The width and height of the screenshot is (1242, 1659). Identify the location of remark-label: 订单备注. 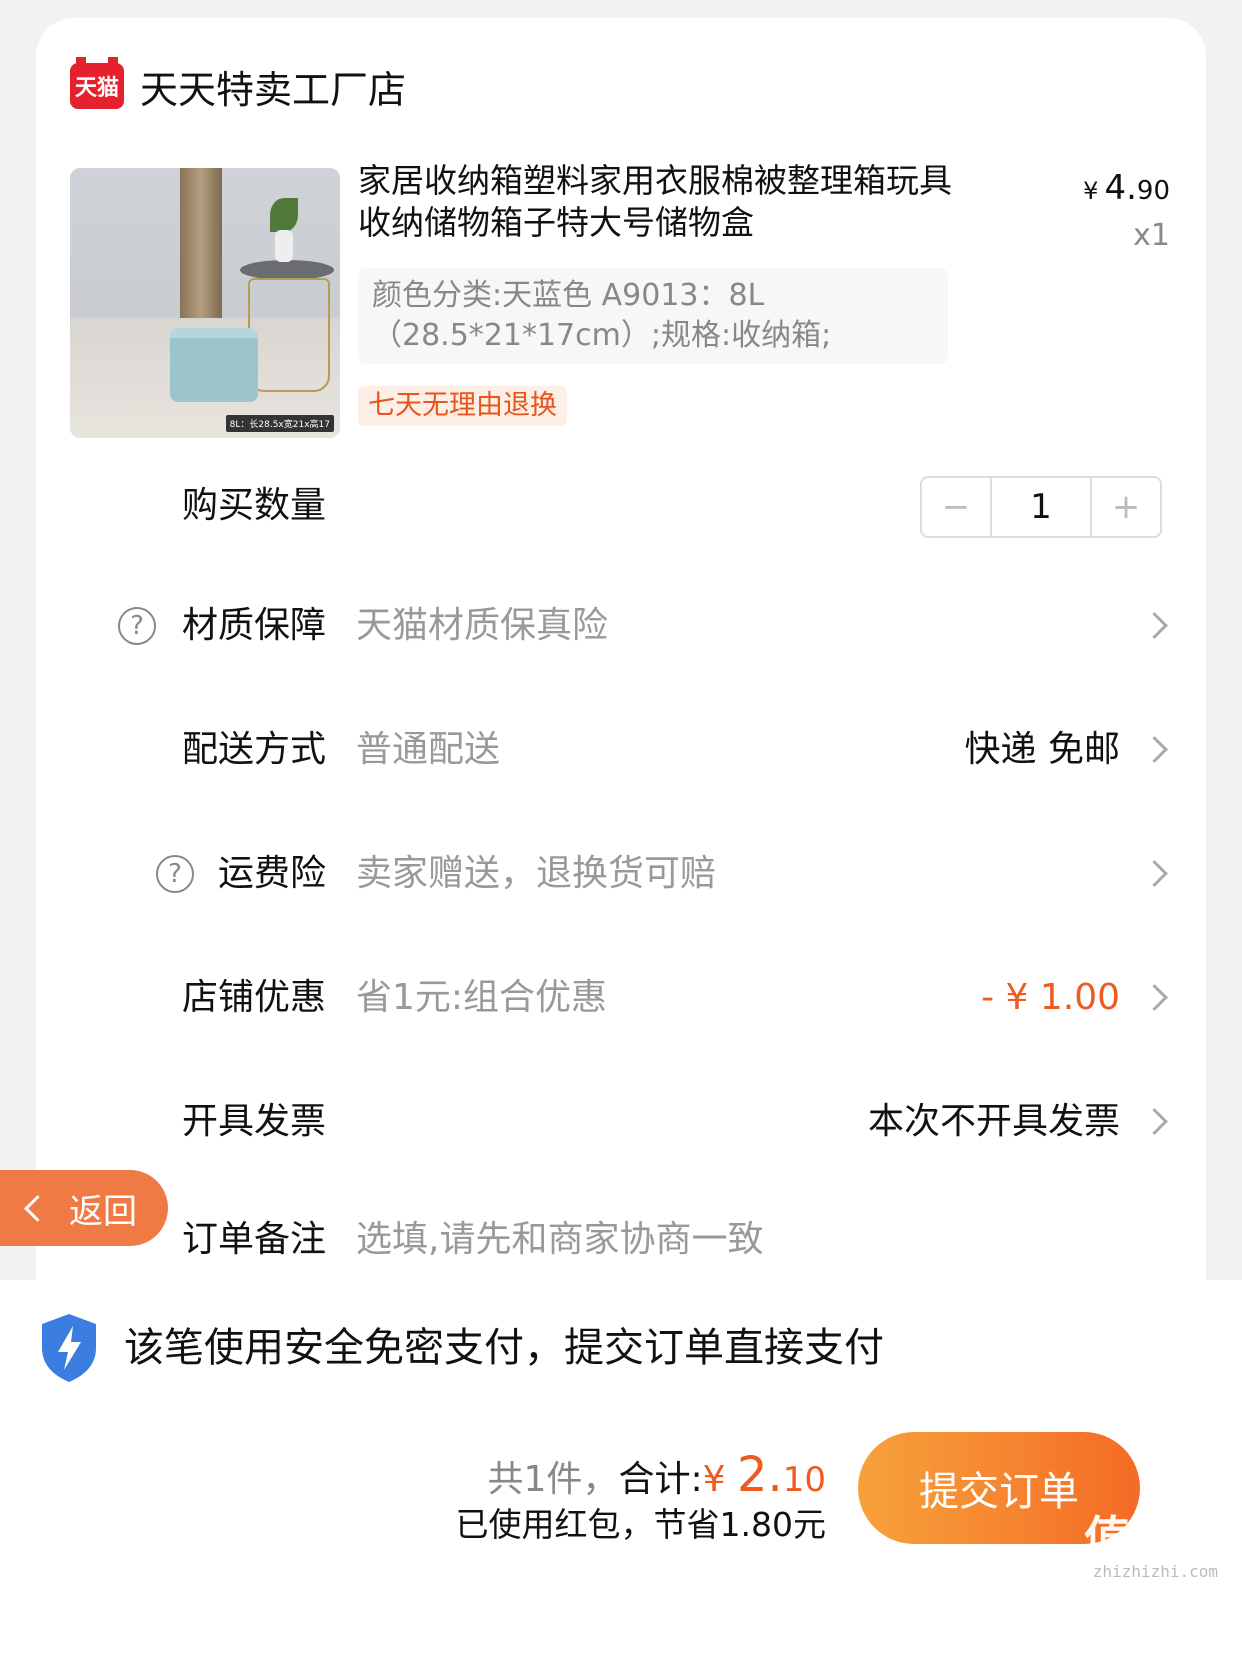
(253, 1239).